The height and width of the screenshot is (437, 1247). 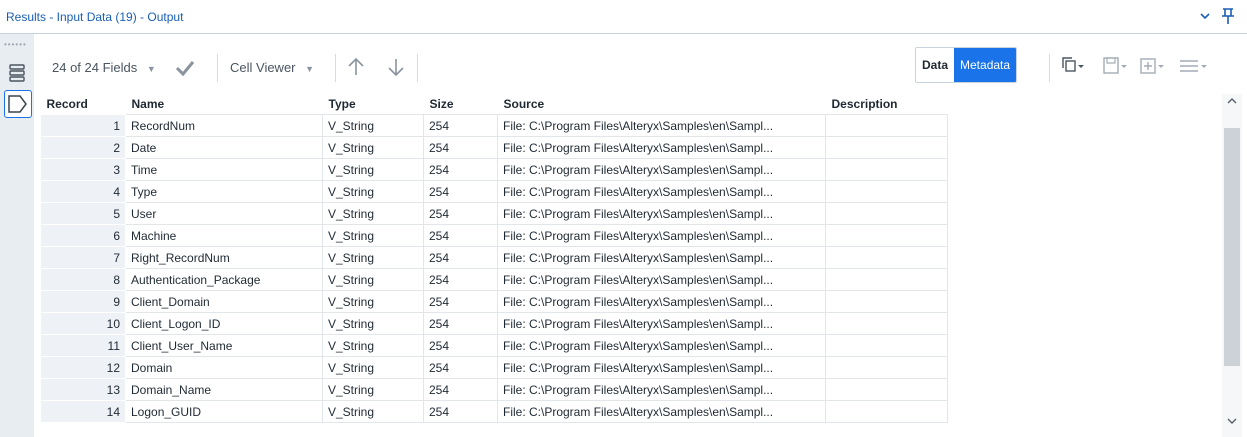 What do you see at coordinates (83, 389) in the screenshot?
I see `cell-record: 13` at bounding box center [83, 389].